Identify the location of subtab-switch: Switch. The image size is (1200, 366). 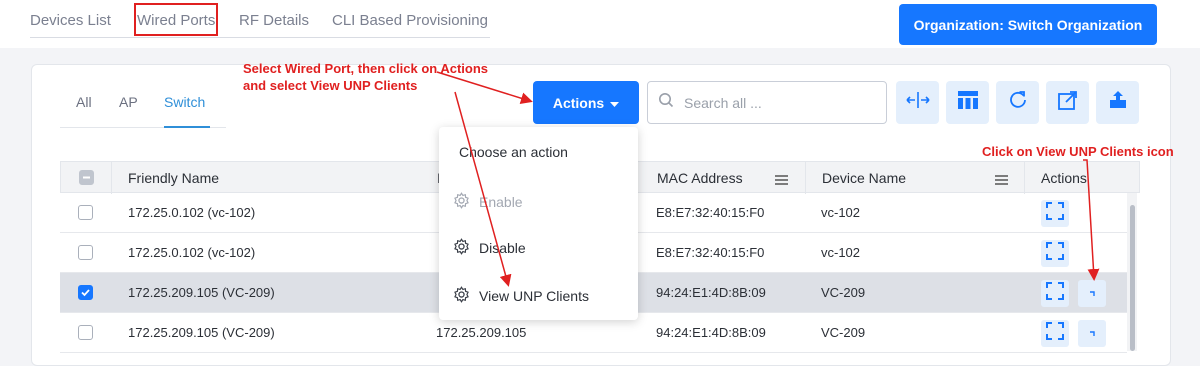
(184, 102).